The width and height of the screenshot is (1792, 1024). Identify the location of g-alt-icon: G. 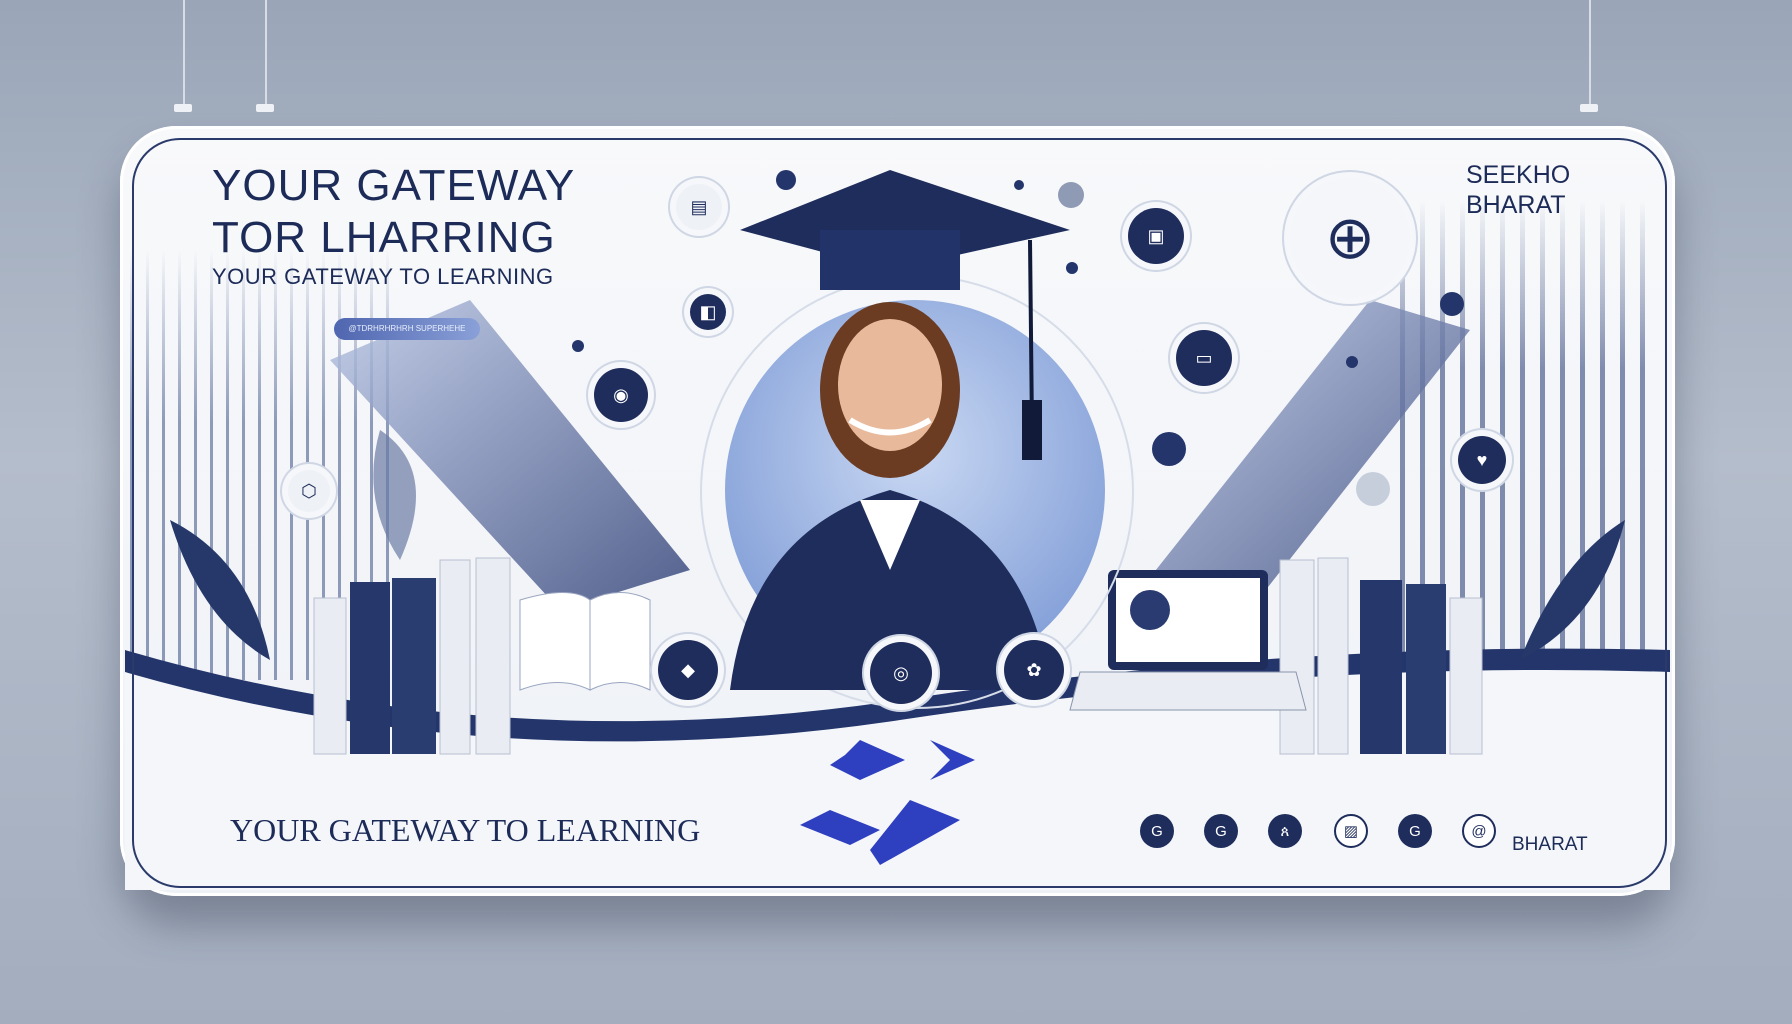
(1221, 831).